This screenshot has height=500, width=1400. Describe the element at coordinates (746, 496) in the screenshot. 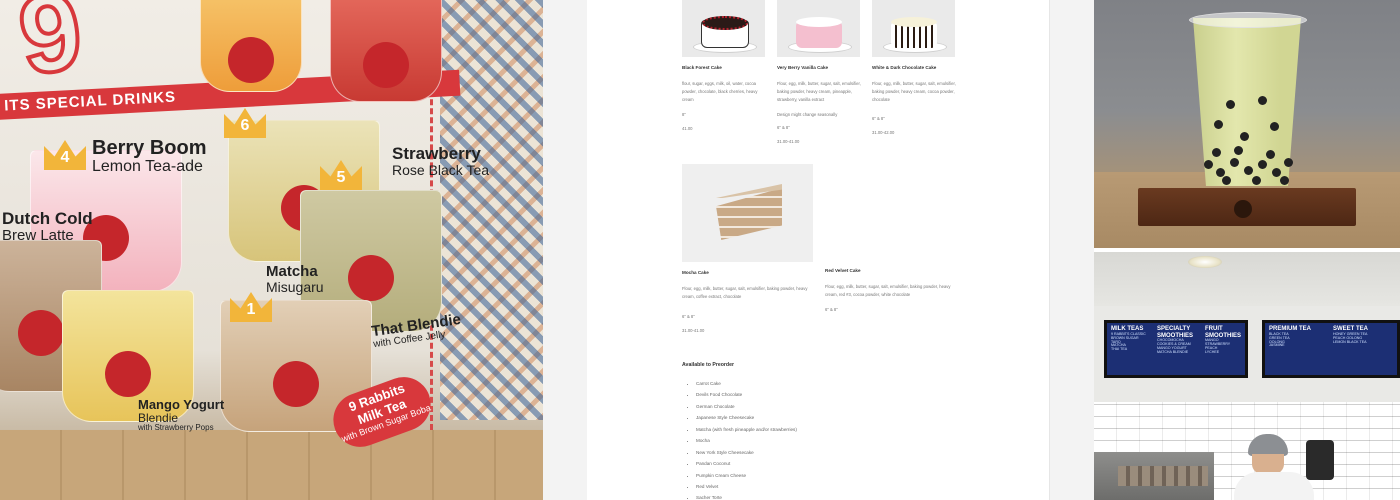

I see `preorder-item: Sacher Torte` at that location.